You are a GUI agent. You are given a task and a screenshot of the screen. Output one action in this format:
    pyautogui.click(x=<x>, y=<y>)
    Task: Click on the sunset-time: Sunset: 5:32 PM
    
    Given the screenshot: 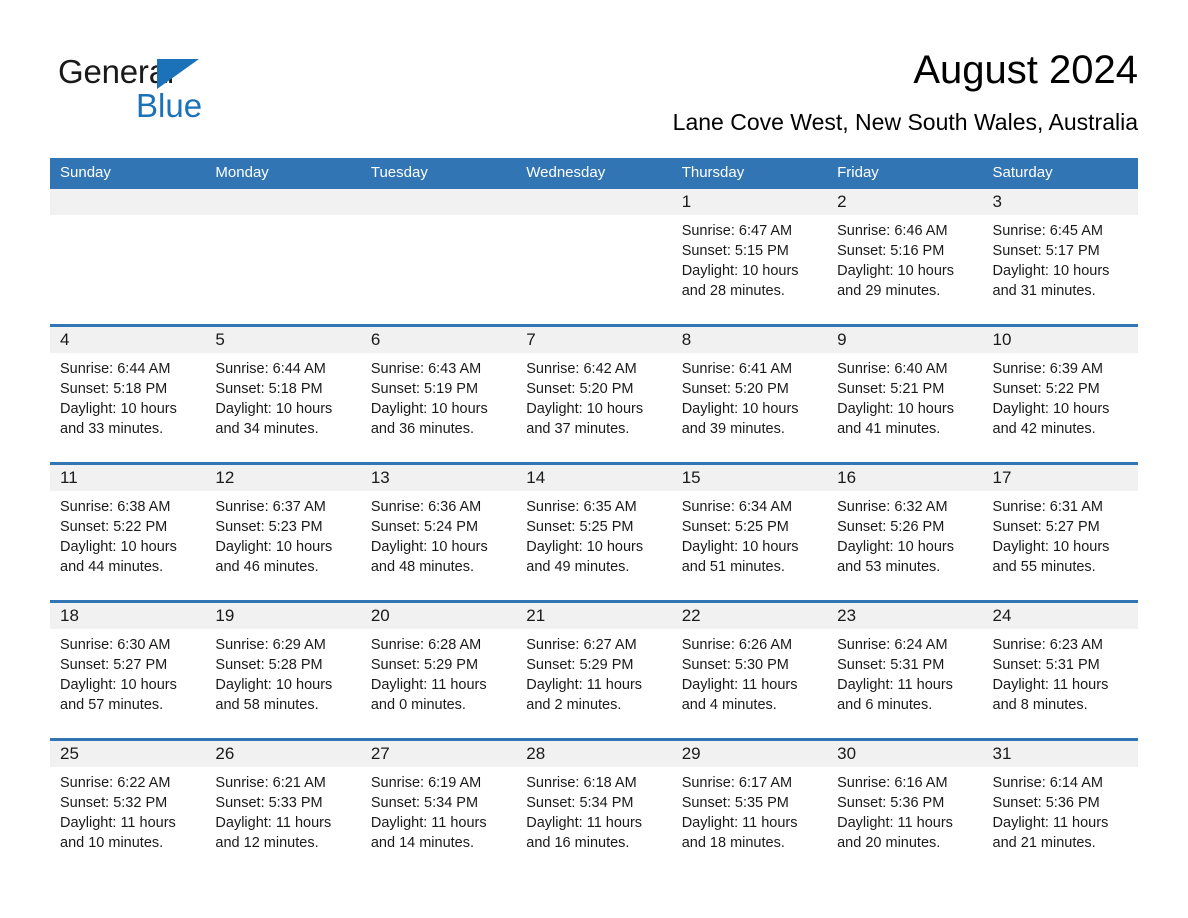 What is the action you would take?
    pyautogui.click(x=114, y=803)
    